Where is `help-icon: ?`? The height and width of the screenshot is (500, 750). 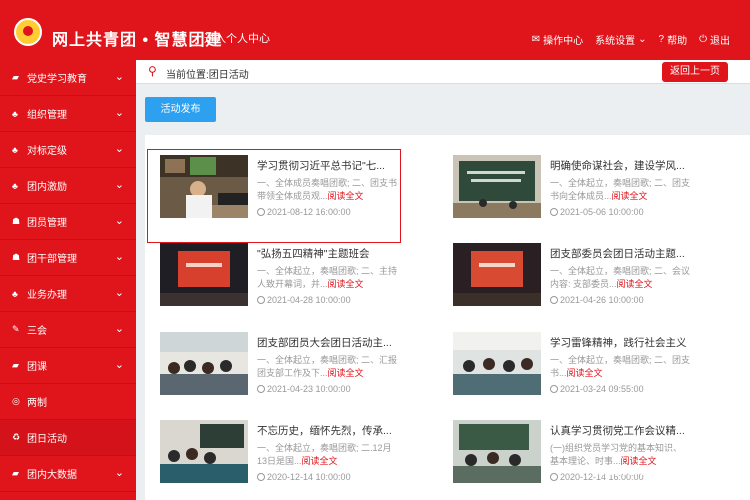 help-icon: ? is located at coordinates (661, 39).